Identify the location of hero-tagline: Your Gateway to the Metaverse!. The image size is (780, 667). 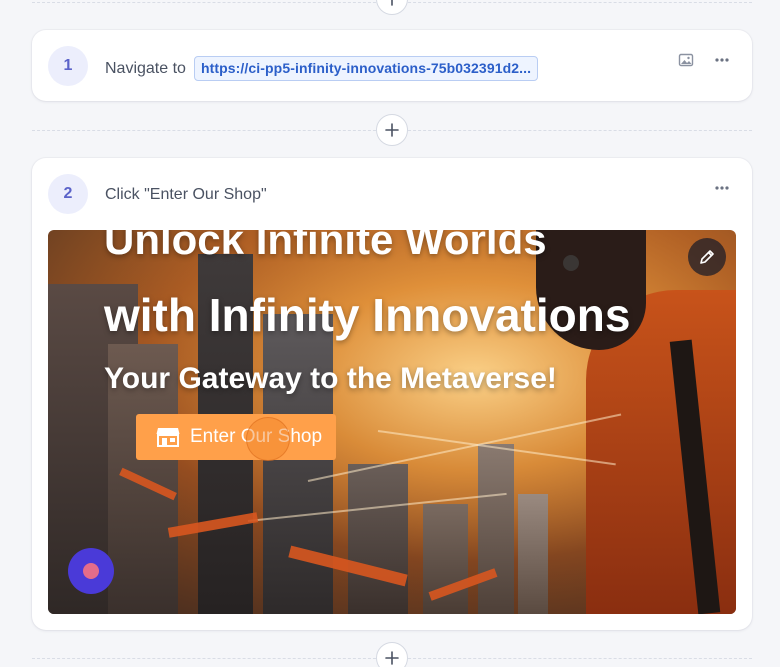
(330, 378).